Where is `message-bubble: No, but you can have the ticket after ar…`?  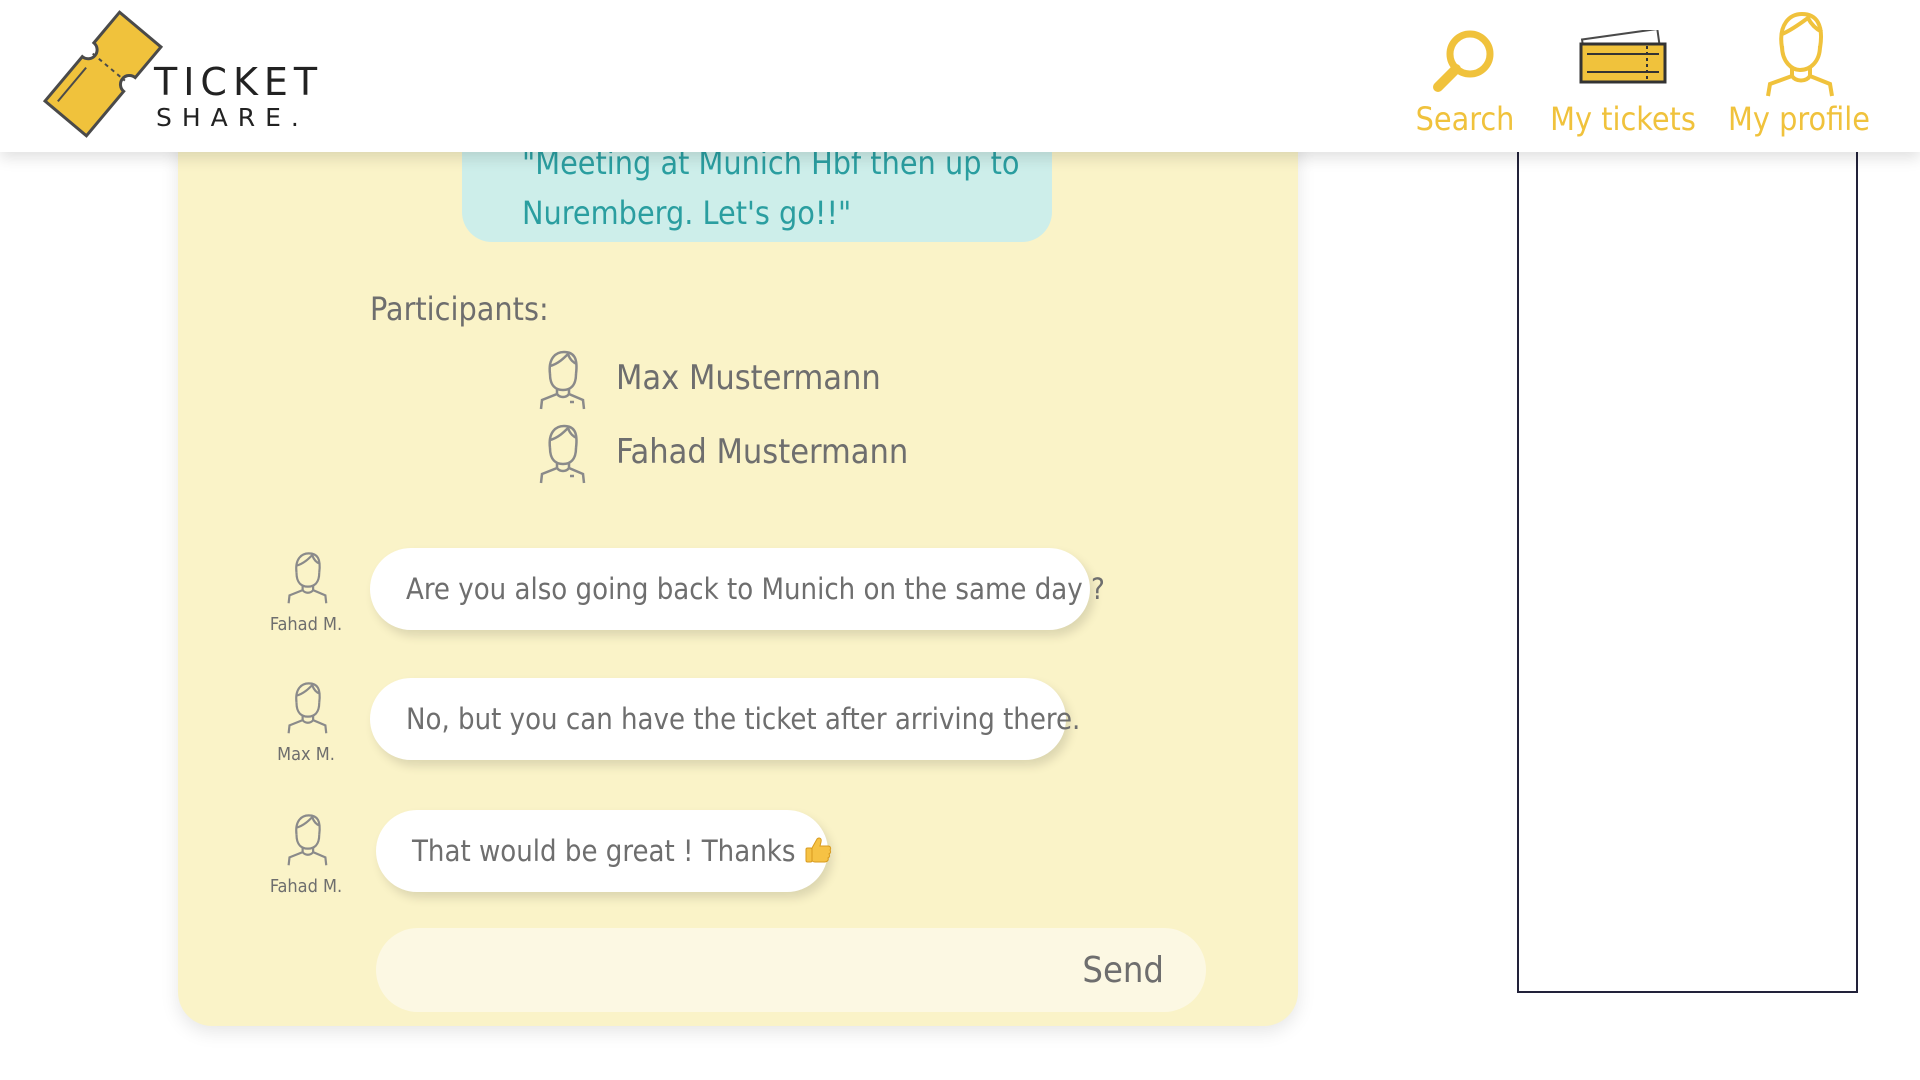
message-bubble: No, but you can have the ticket after ar… is located at coordinates (725, 719).